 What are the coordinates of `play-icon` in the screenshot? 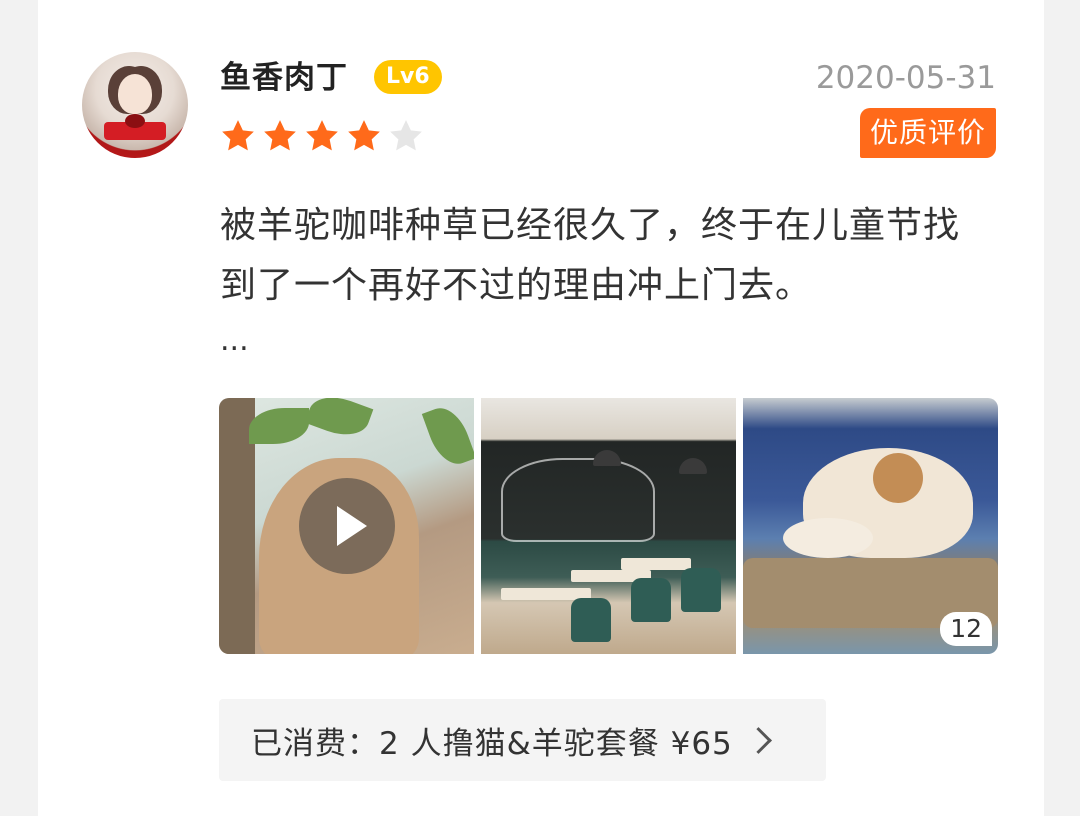 It's located at (347, 526).